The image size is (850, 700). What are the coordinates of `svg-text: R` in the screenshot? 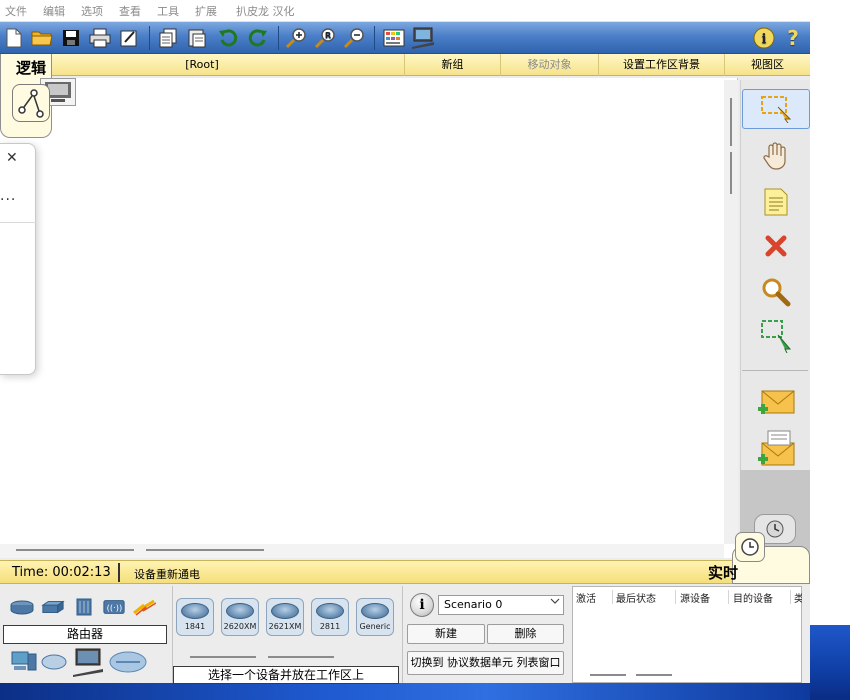 It's located at (328, 35).